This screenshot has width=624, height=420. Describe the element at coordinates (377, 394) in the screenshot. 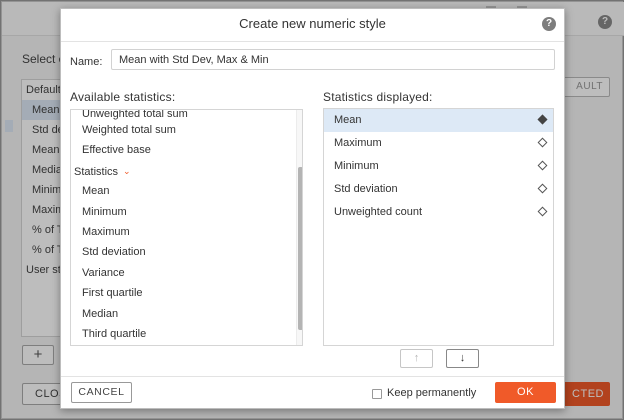

I see `keep-permanently-checkbox` at that location.